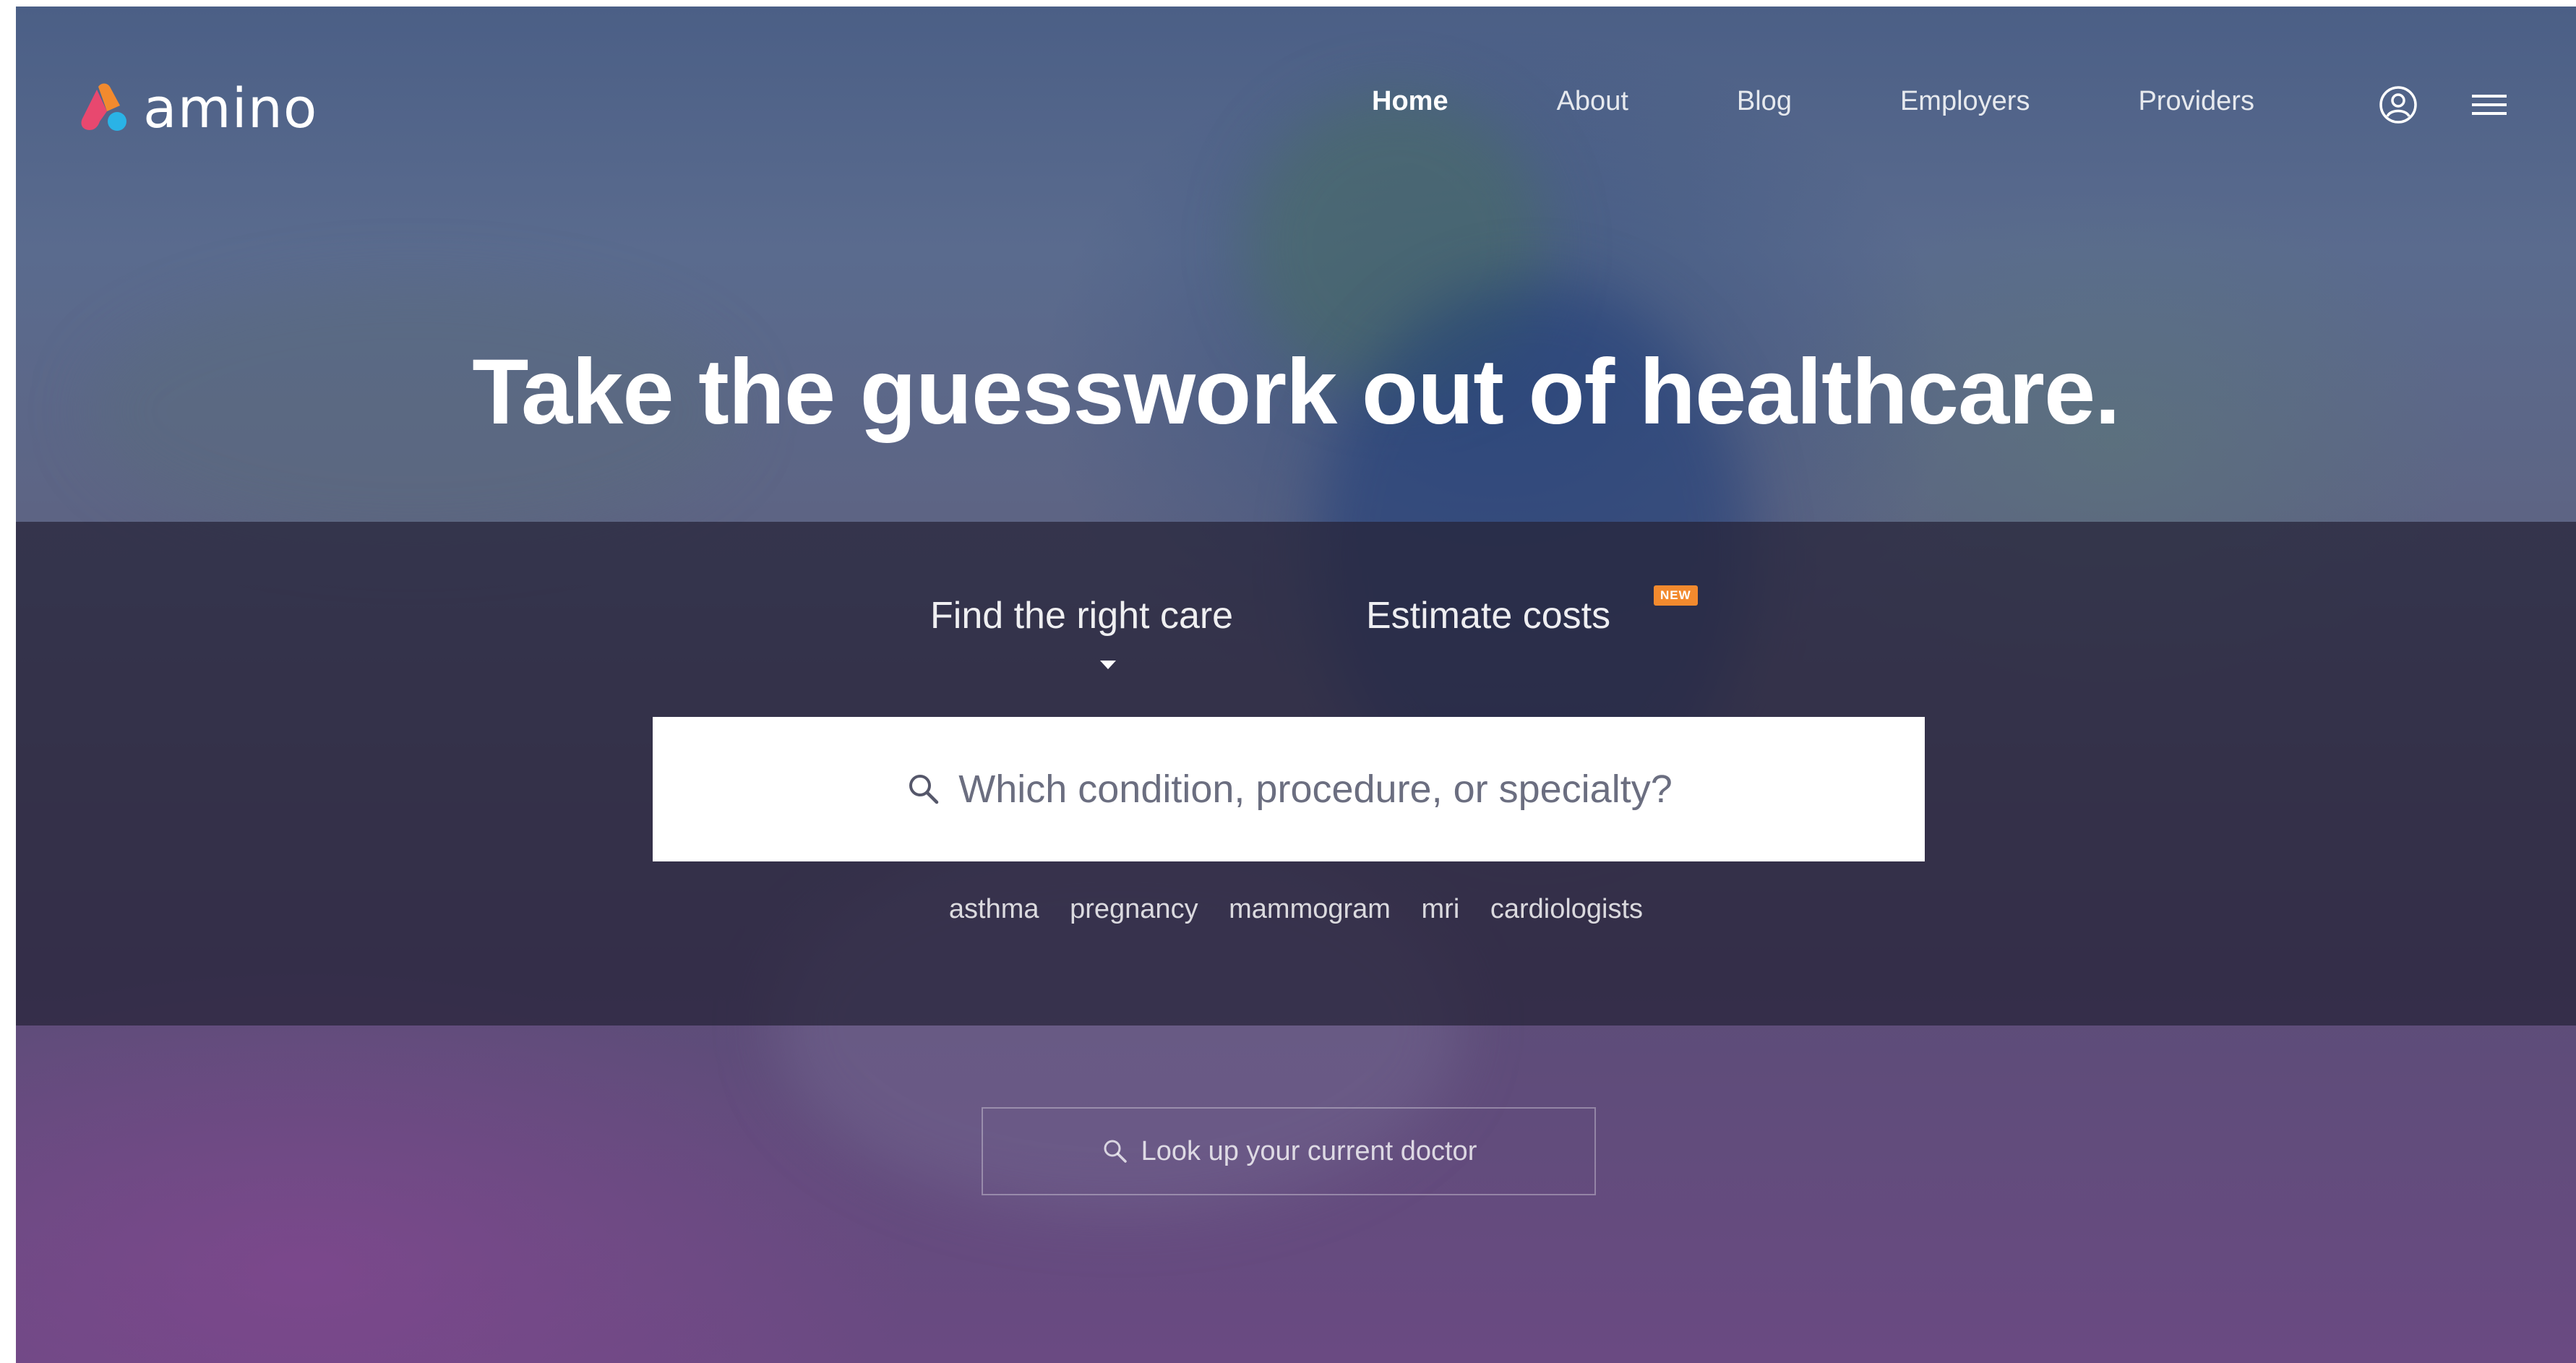  I want to click on main-nav: Home About Blog Employers Providers, so click(1867, 102).